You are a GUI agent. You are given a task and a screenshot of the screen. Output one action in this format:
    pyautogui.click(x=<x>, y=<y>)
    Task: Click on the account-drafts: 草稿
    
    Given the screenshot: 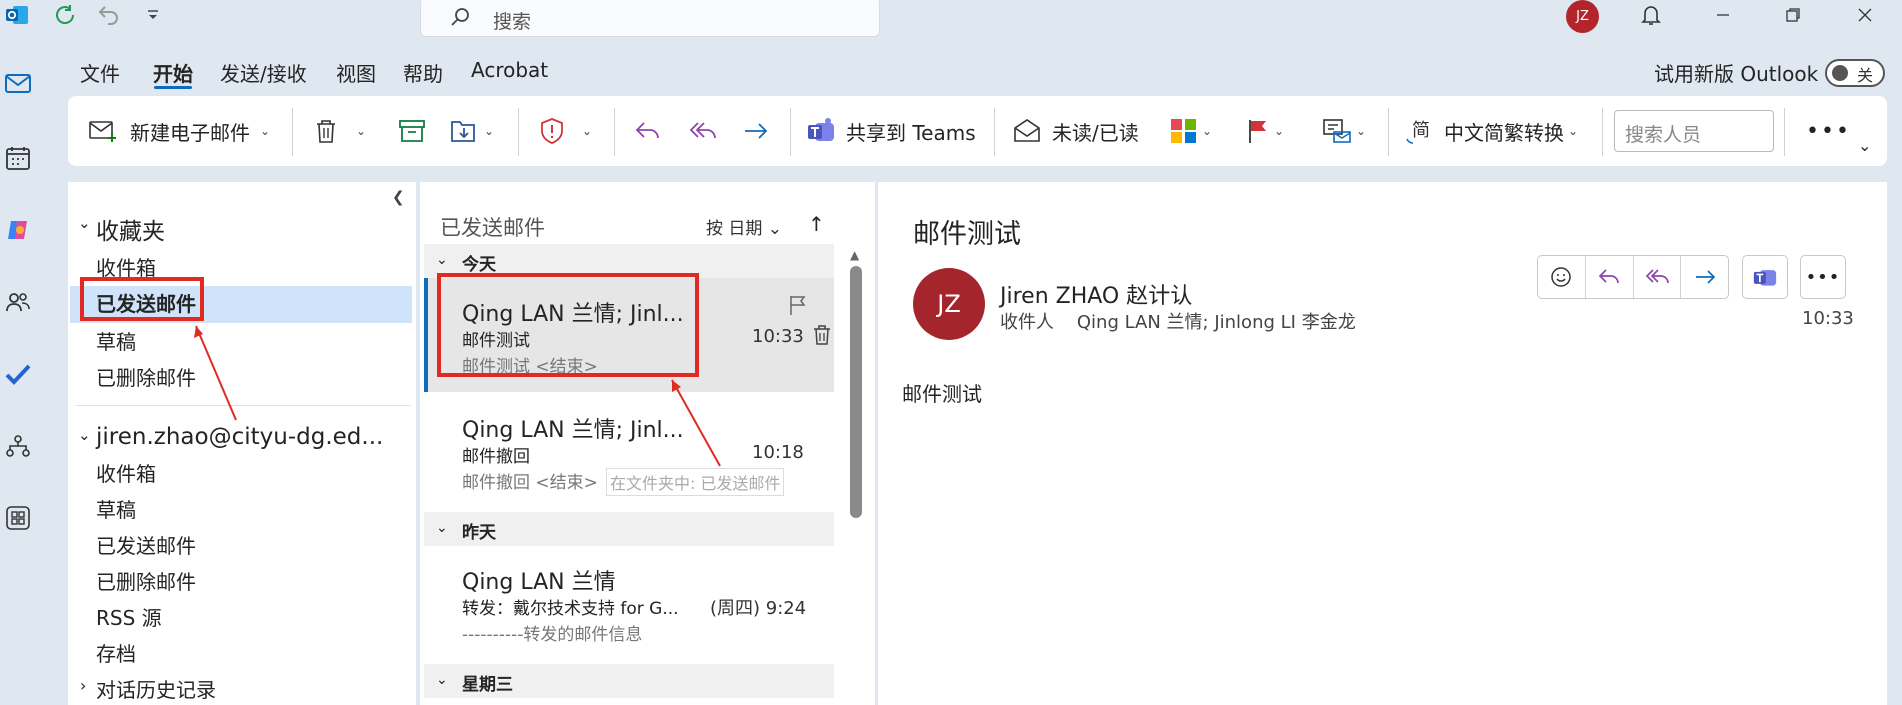 What is the action you would take?
    pyautogui.click(x=116, y=508)
    